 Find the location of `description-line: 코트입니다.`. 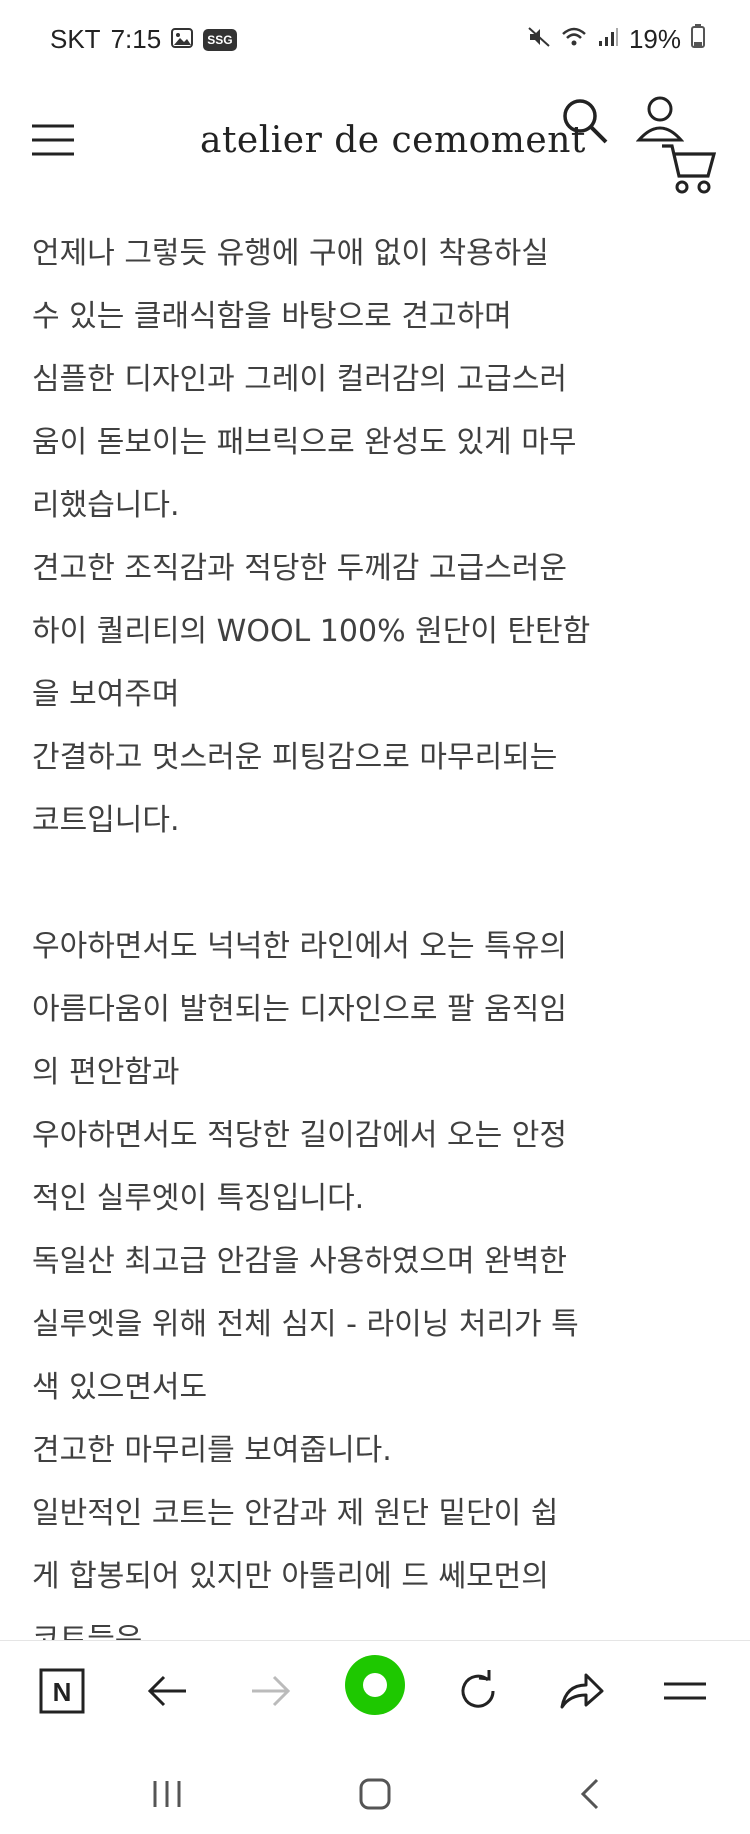

description-line: 코트입니다. is located at coordinates (106, 820).